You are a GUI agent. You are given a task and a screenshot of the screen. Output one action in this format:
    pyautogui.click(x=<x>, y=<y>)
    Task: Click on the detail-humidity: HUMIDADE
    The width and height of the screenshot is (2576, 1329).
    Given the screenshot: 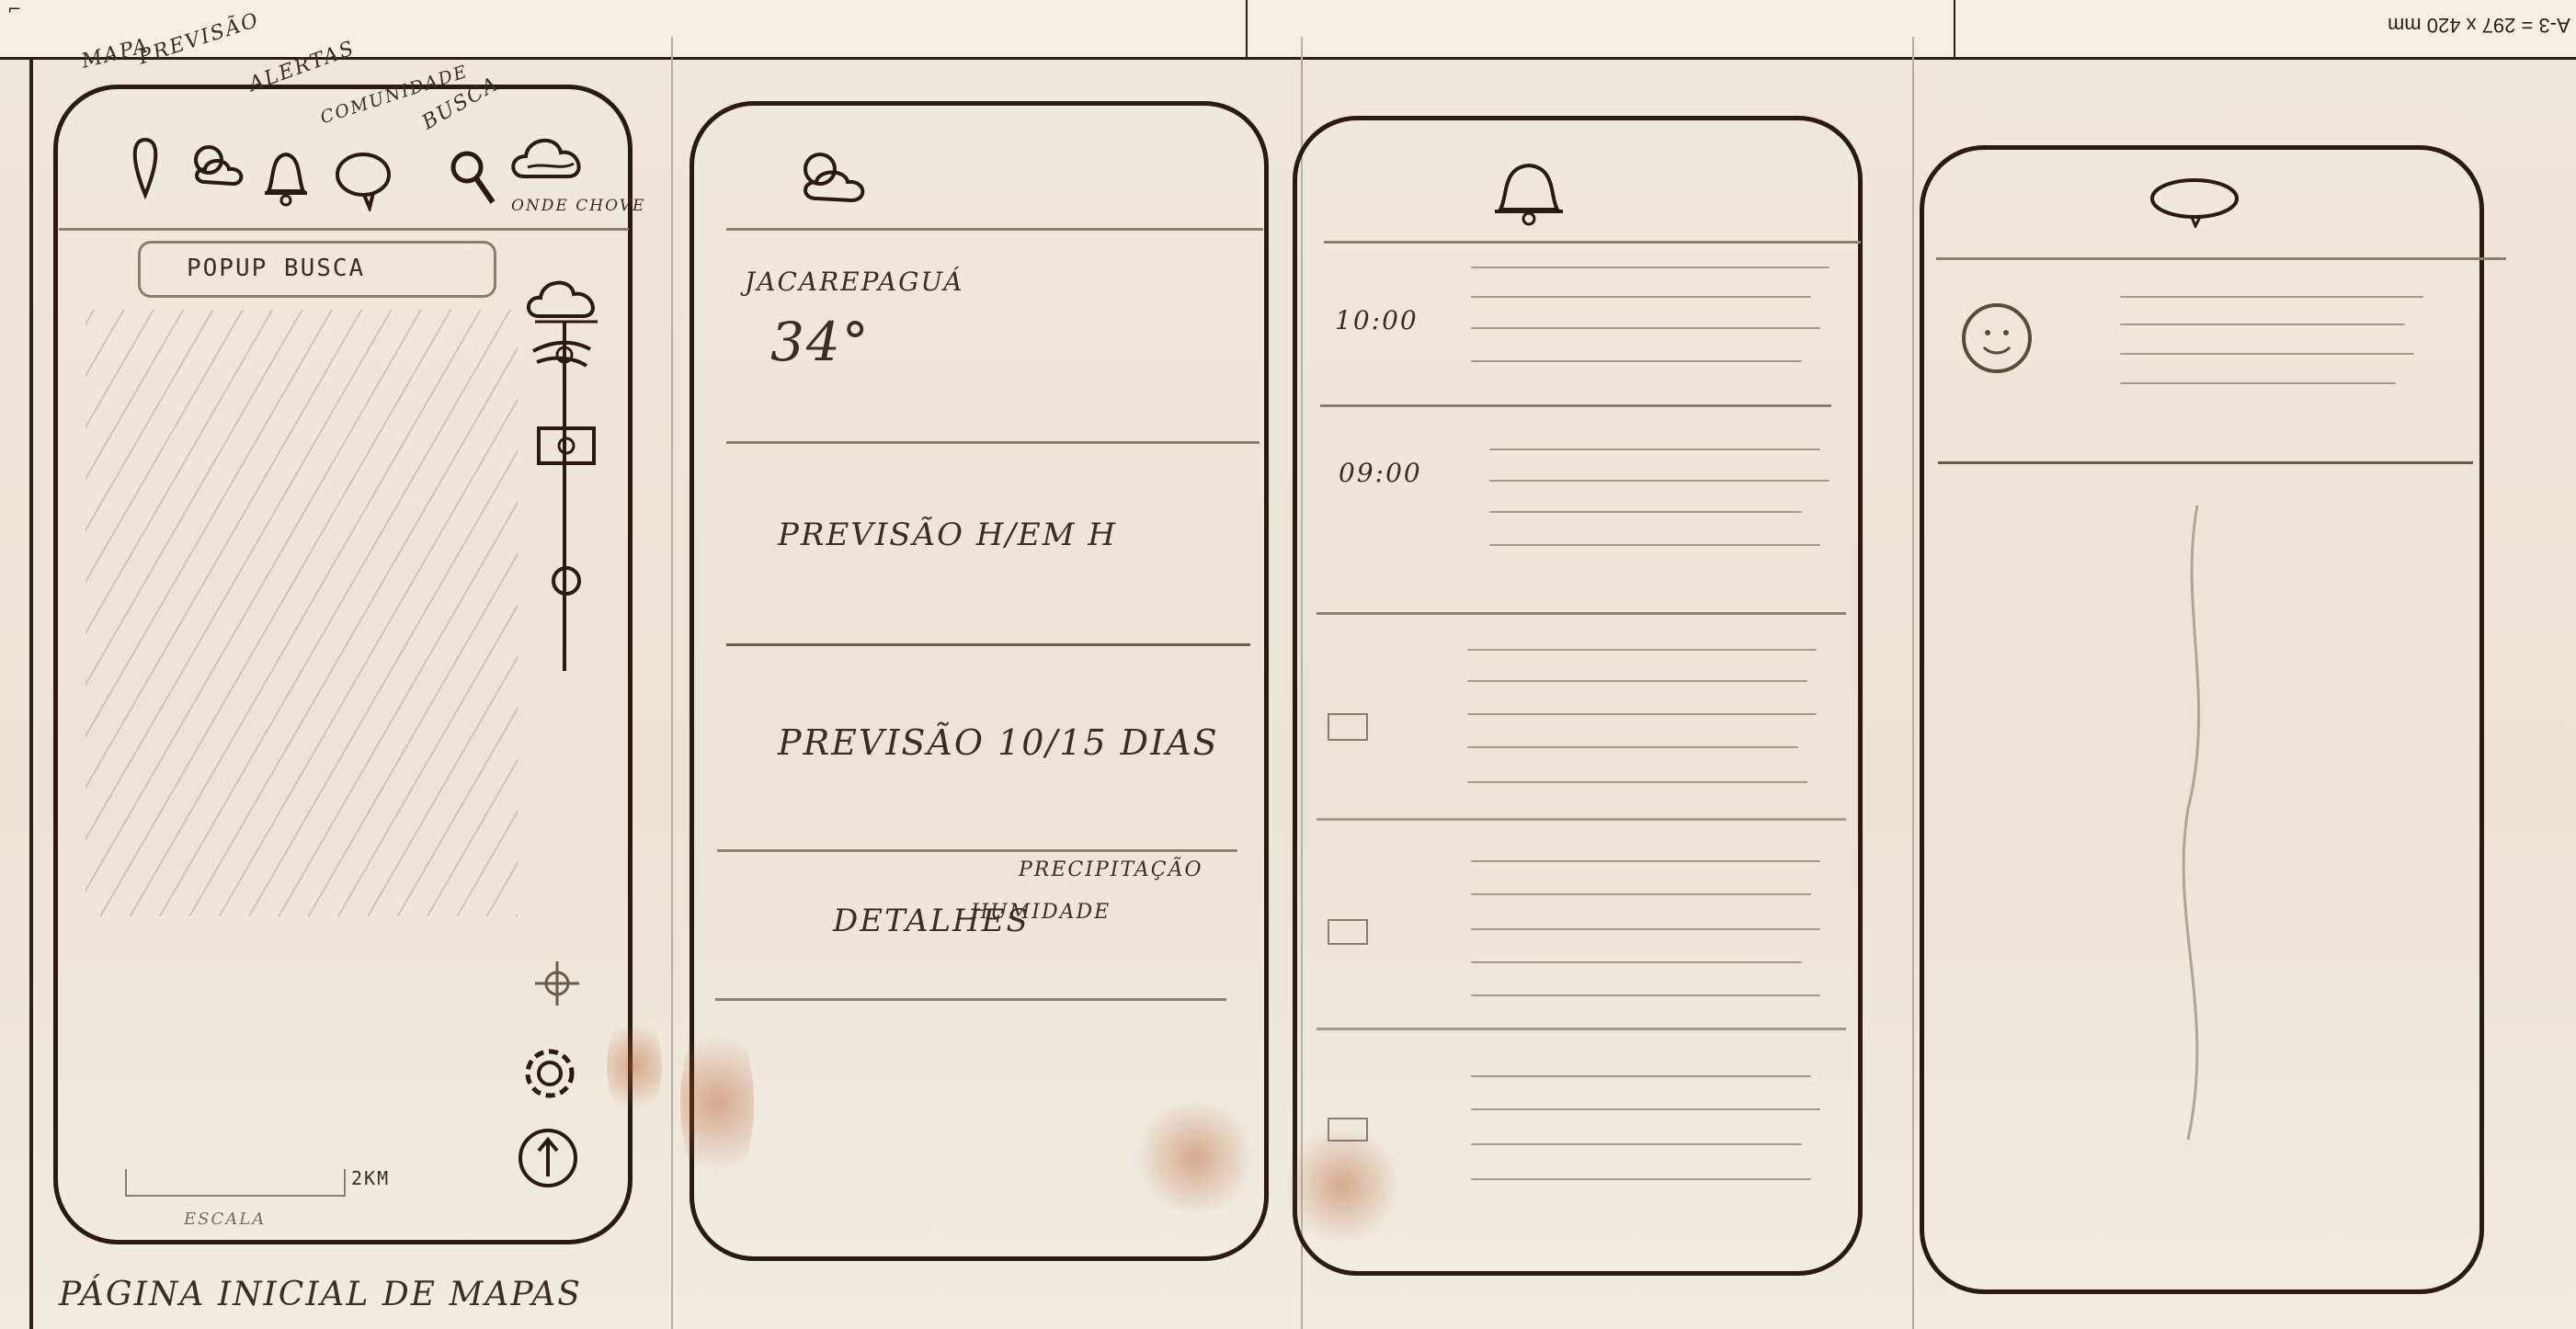 What is the action you would take?
    pyautogui.click(x=1041, y=912)
    